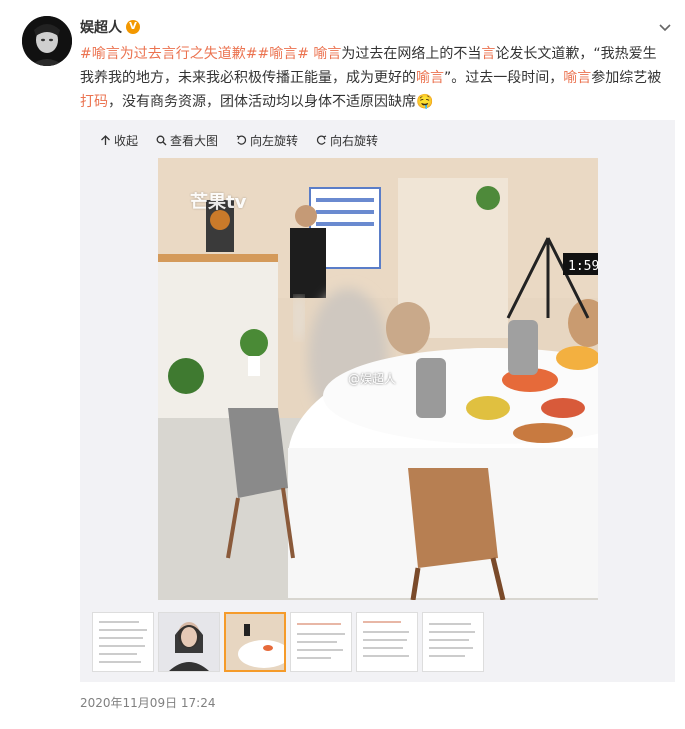  I want to click on rotate-left-button: 向左旋转, so click(267, 140).